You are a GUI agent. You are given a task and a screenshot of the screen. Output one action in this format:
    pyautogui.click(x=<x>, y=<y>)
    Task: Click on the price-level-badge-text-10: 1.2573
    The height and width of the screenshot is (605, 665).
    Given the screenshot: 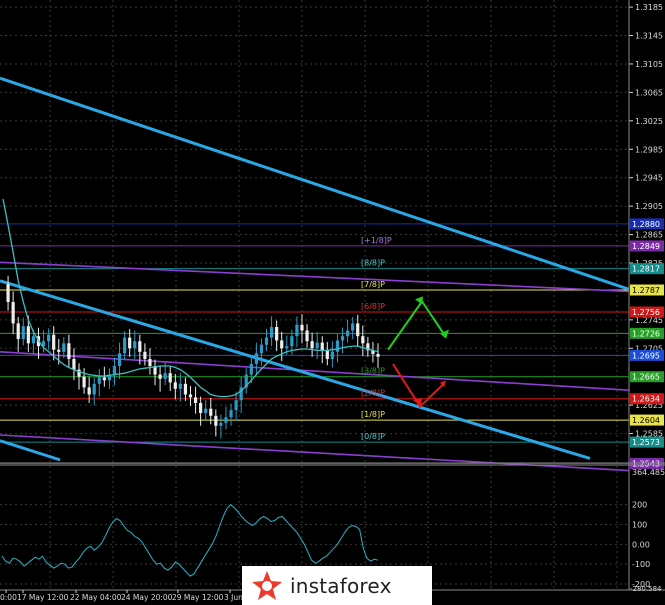 What is the action you would take?
    pyautogui.click(x=646, y=442)
    